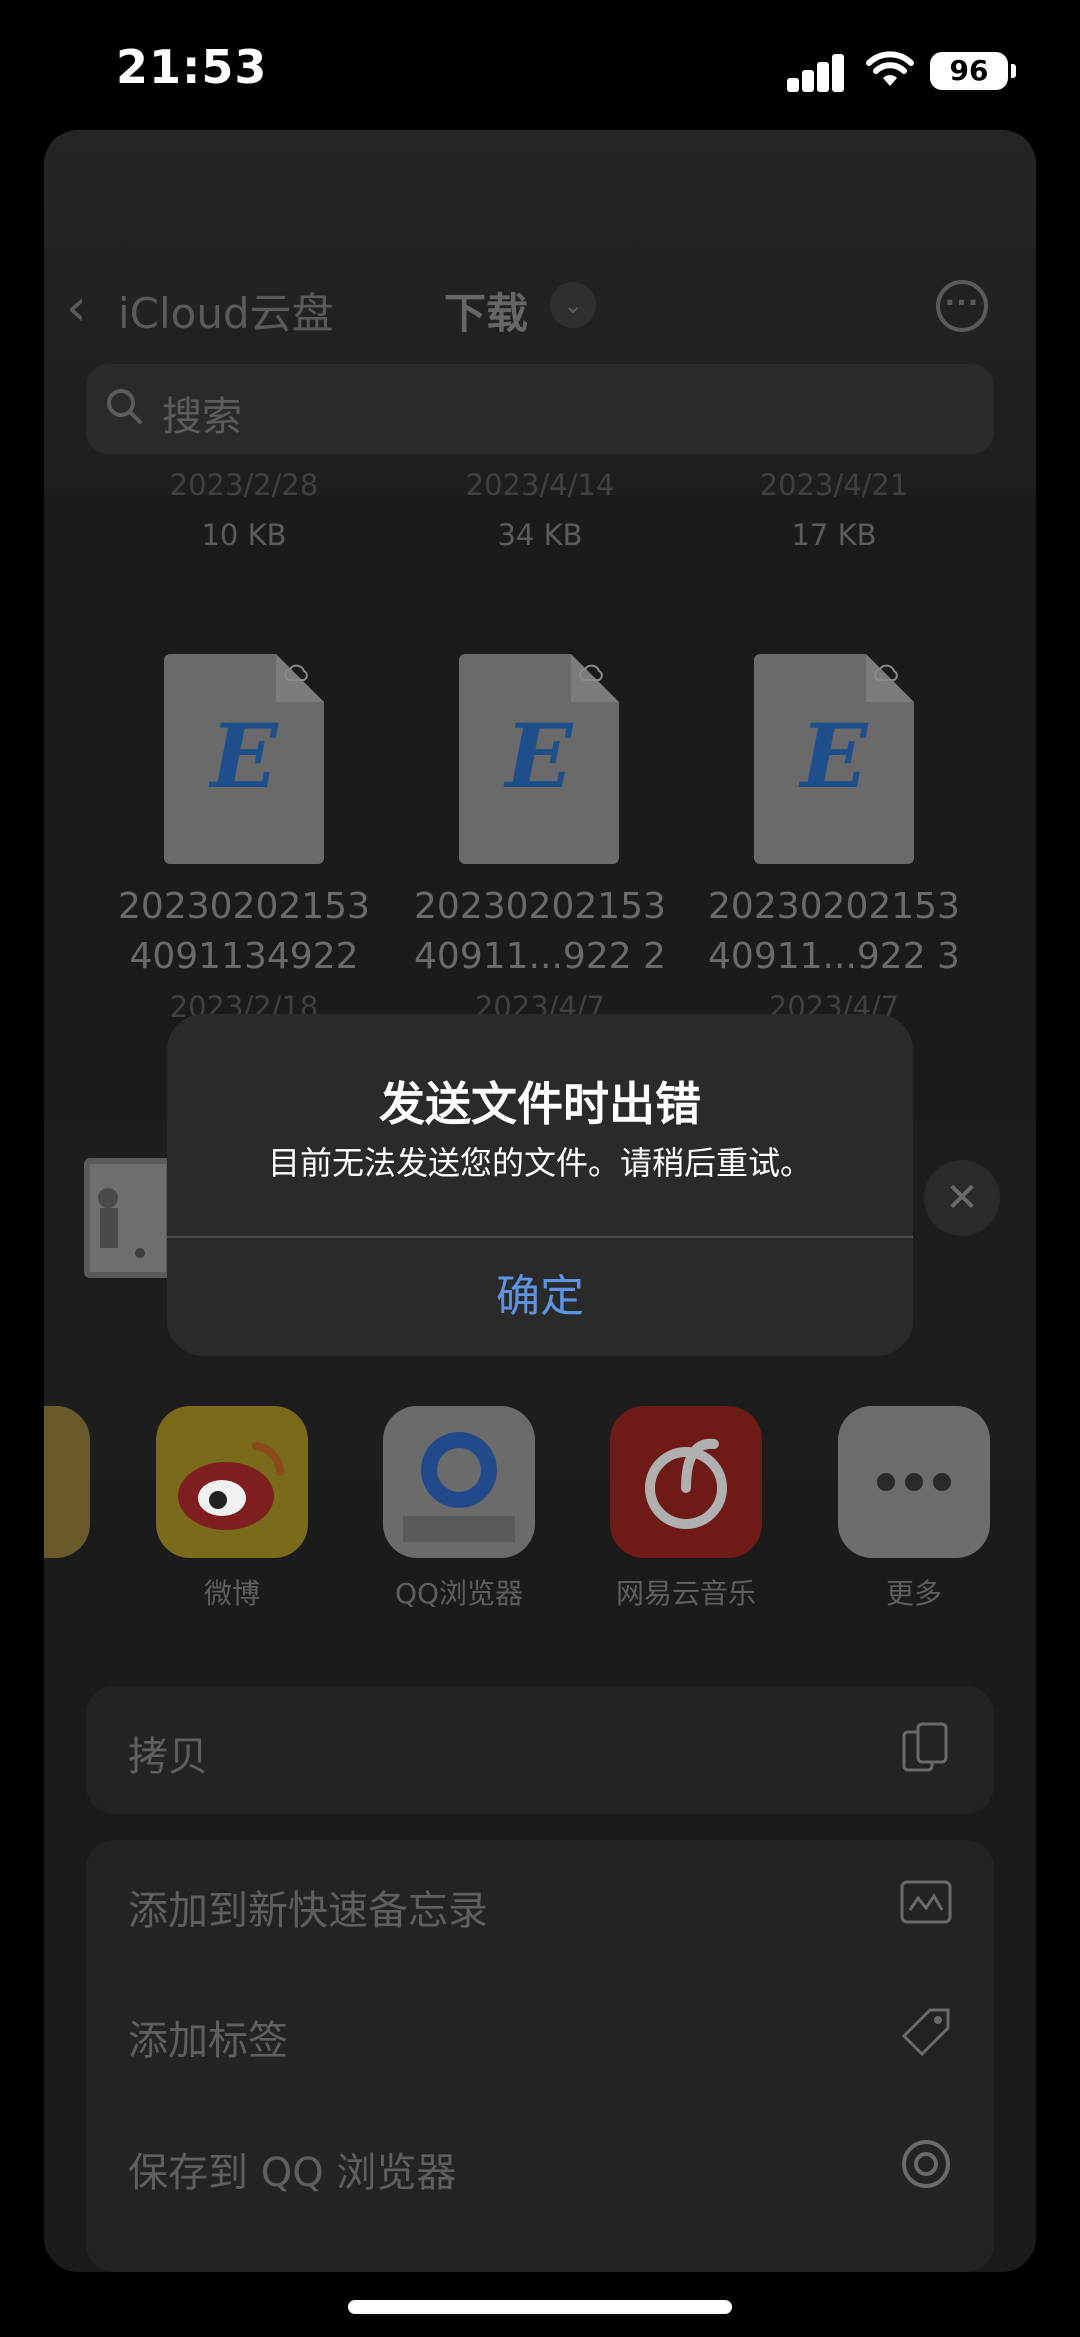 The width and height of the screenshot is (1080, 2337). What do you see at coordinates (128, 1218) in the screenshot?
I see `shared-file-thumbnail` at bounding box center [128, 1218].